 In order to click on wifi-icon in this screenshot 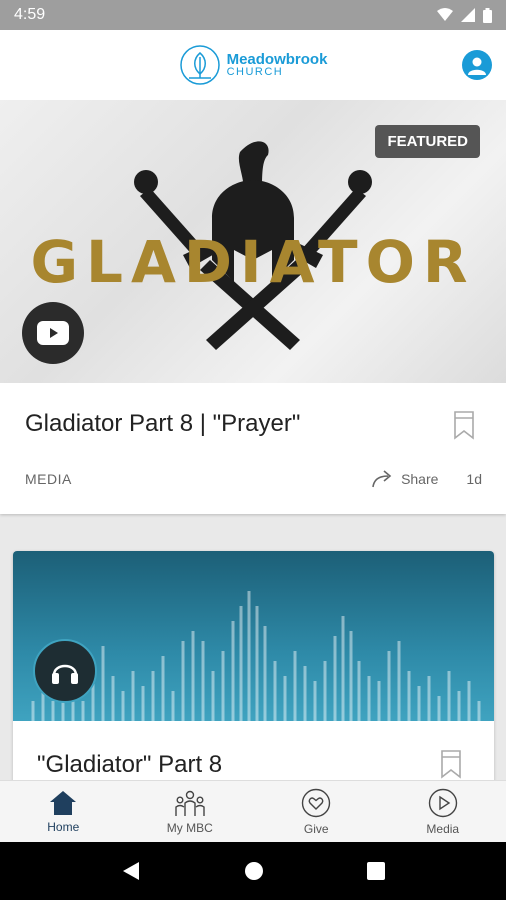, I will do `click(445, 14)`.